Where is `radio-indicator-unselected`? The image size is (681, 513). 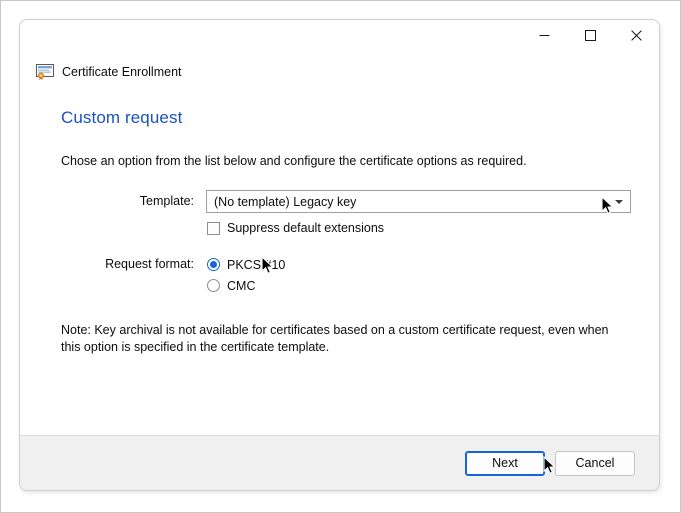 radio-indicator-unselected is located at coordinates (213, 285).